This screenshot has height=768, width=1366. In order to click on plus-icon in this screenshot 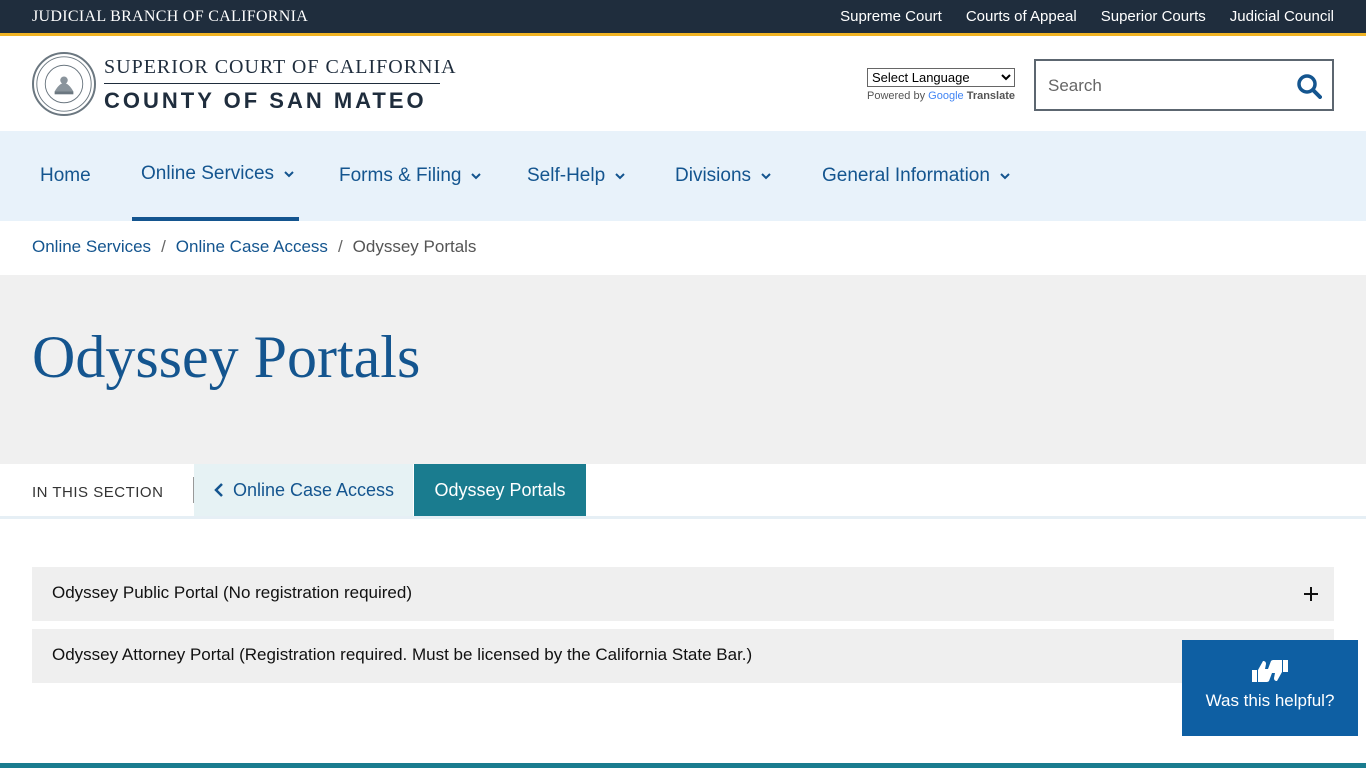, I will do `click(1311, 594)`.